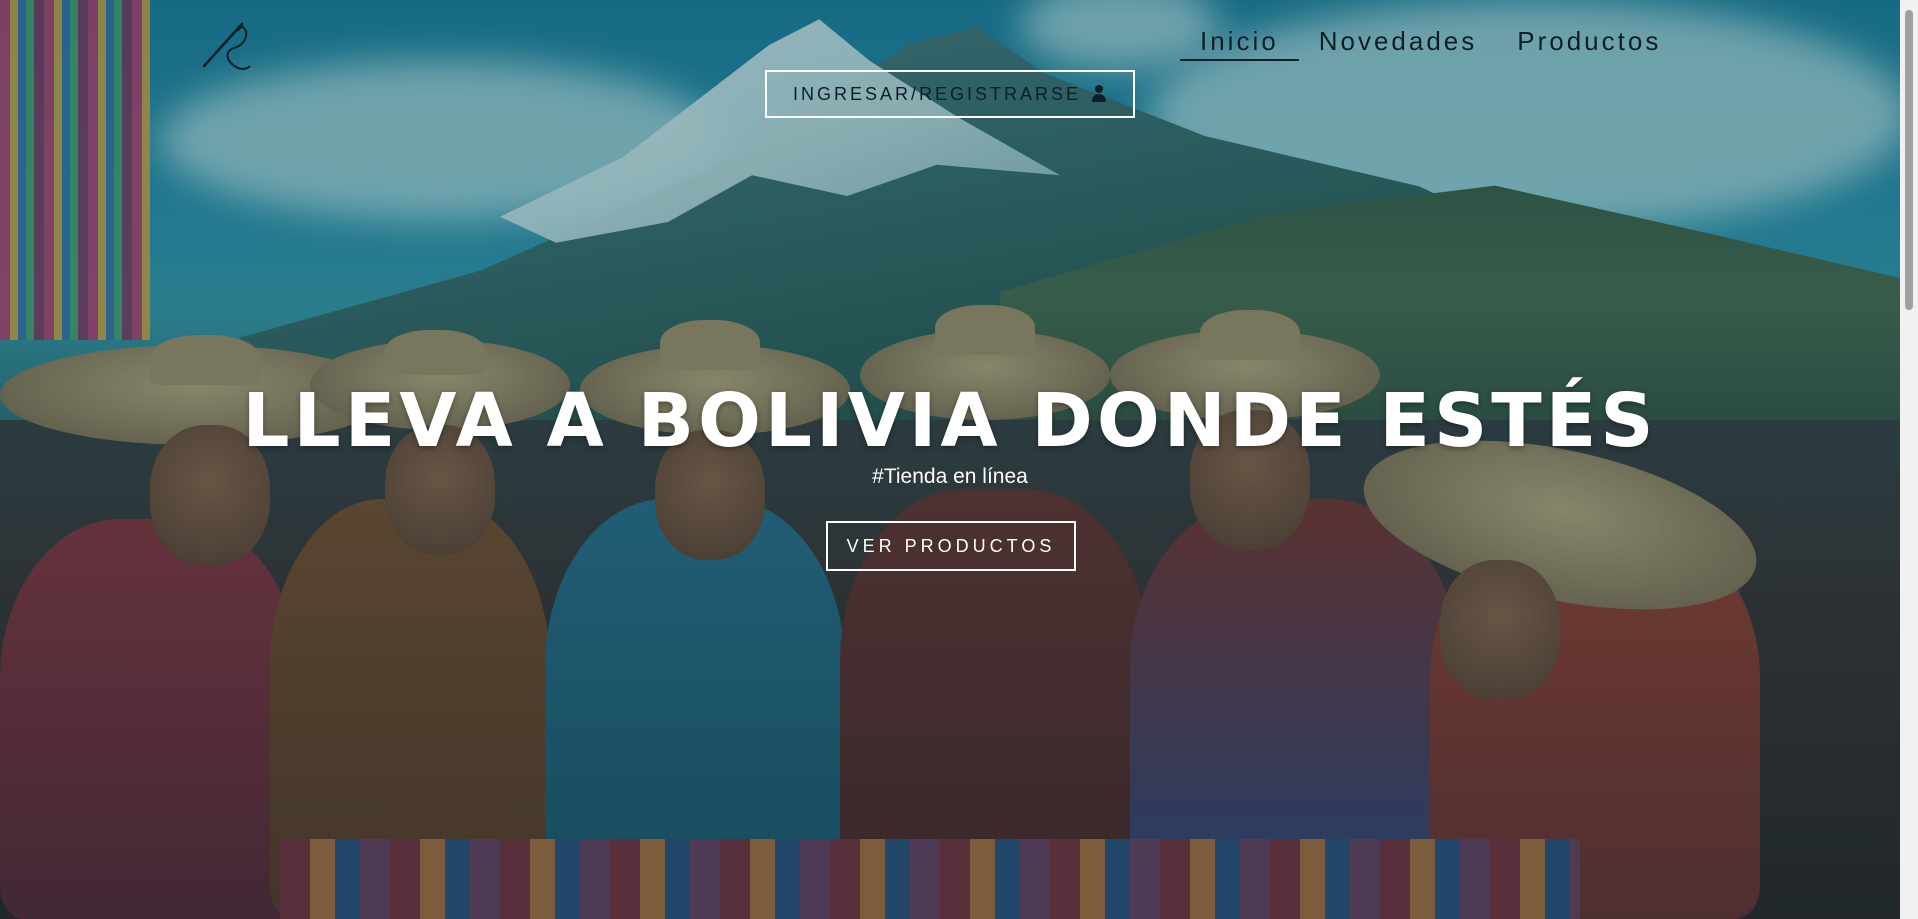 The image size is (1918, 919). Describe the element at coordinates (1909, 160) in the screenshot. I see `scrollbar-thumb` at that location.